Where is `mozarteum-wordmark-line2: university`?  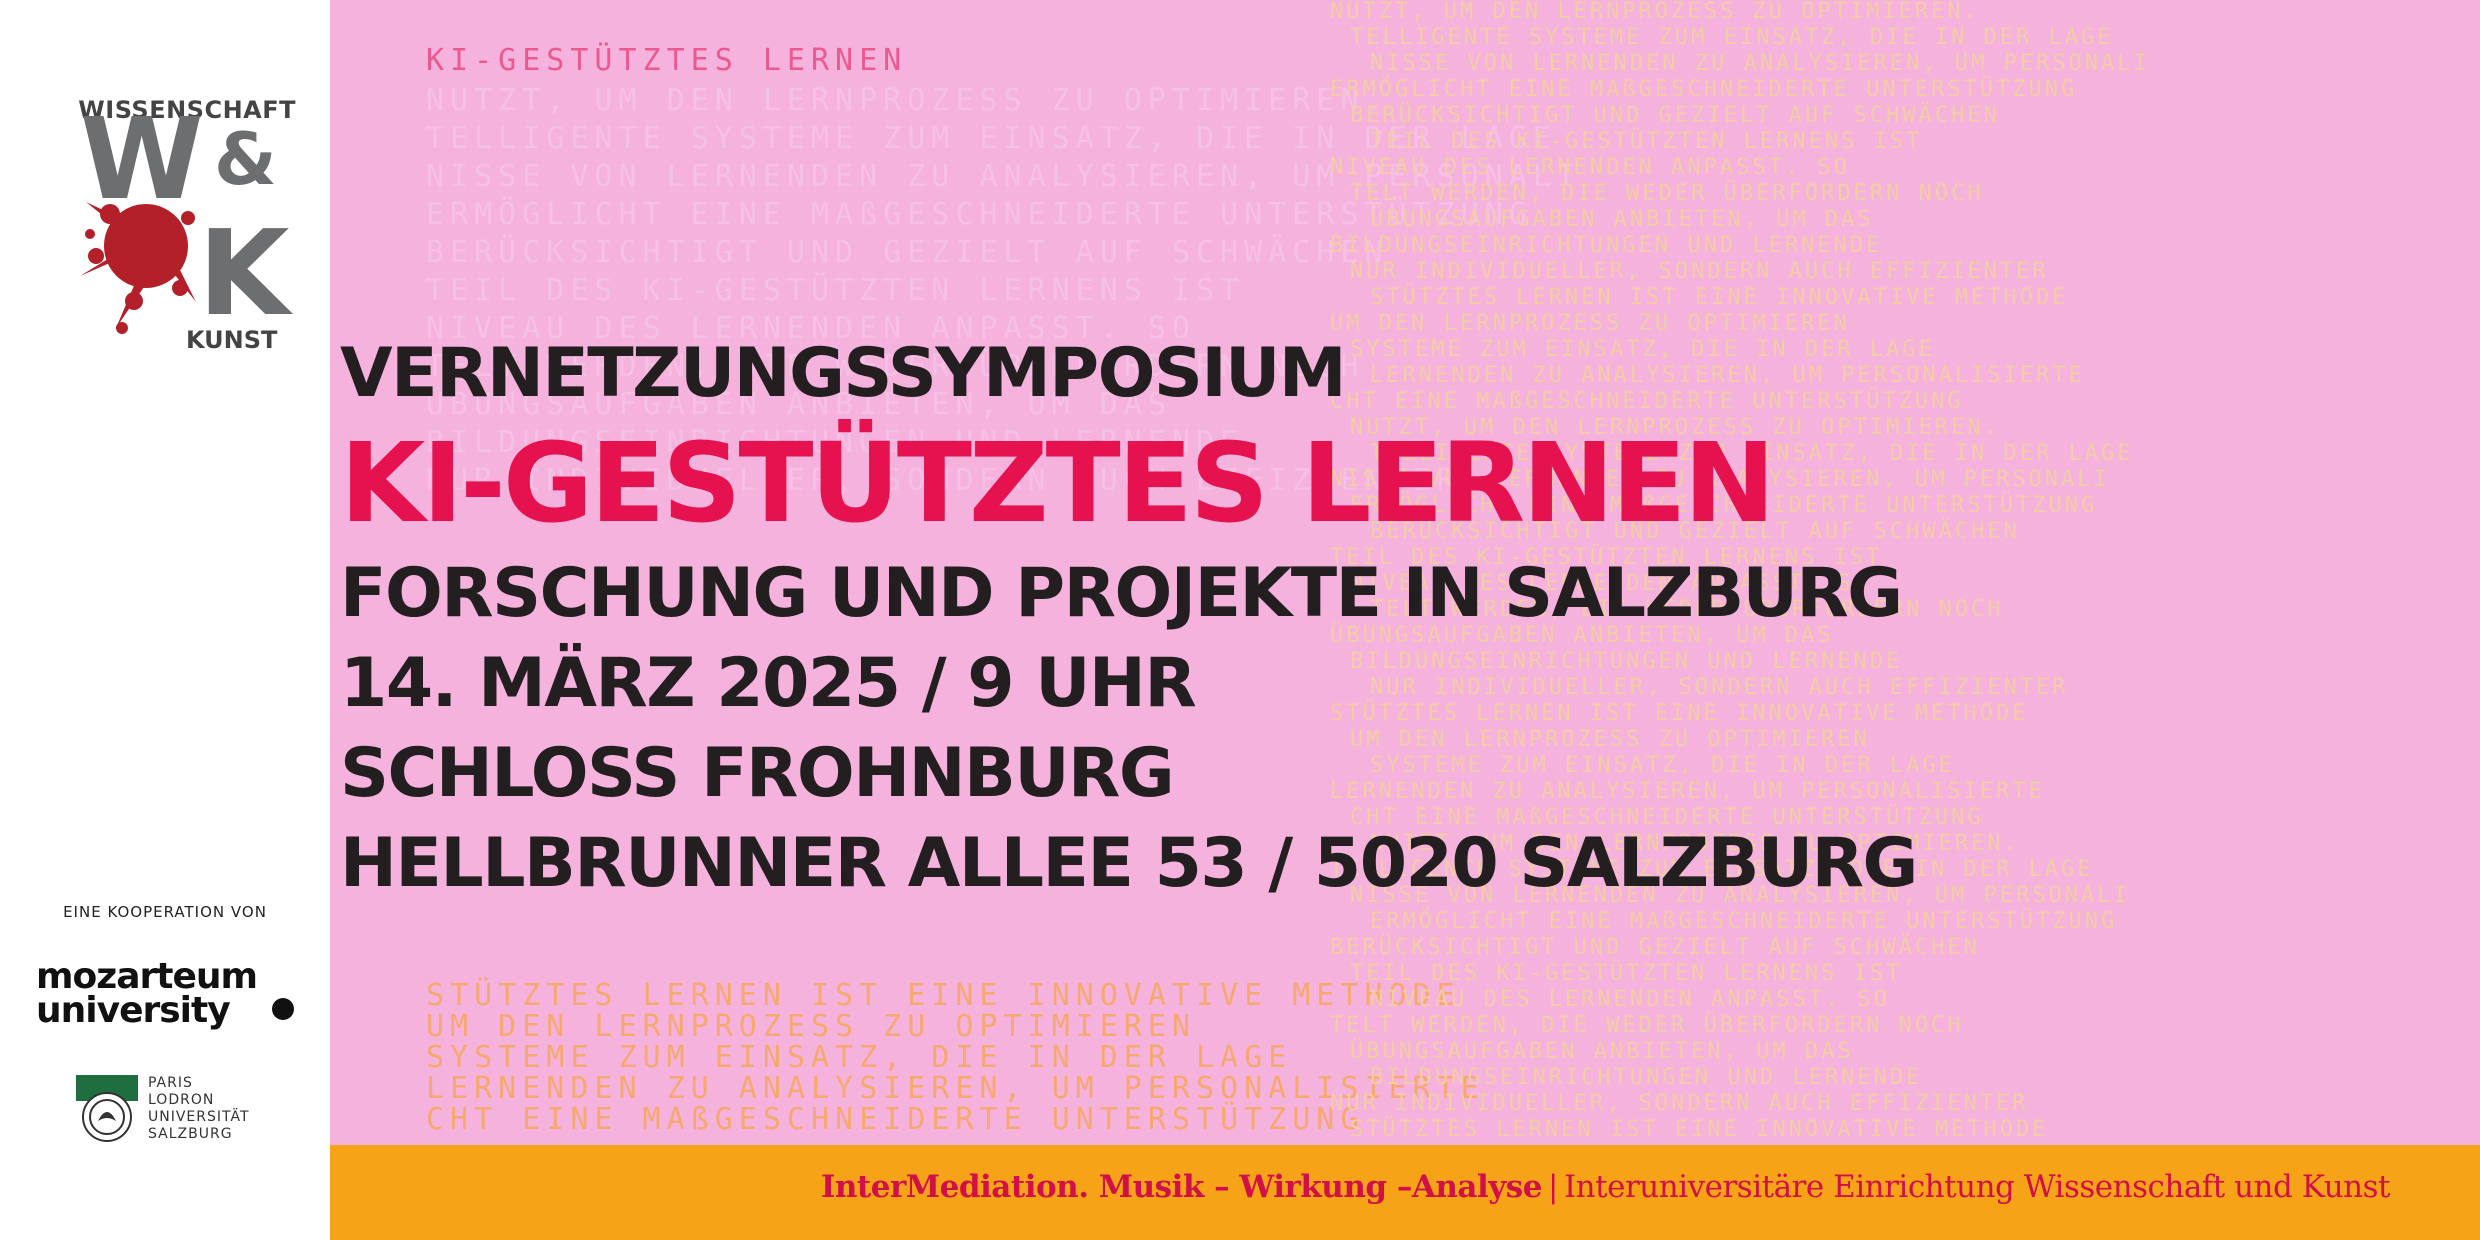
mozarteum-wordmark-line2: university is located at coordinates (133, 1010).